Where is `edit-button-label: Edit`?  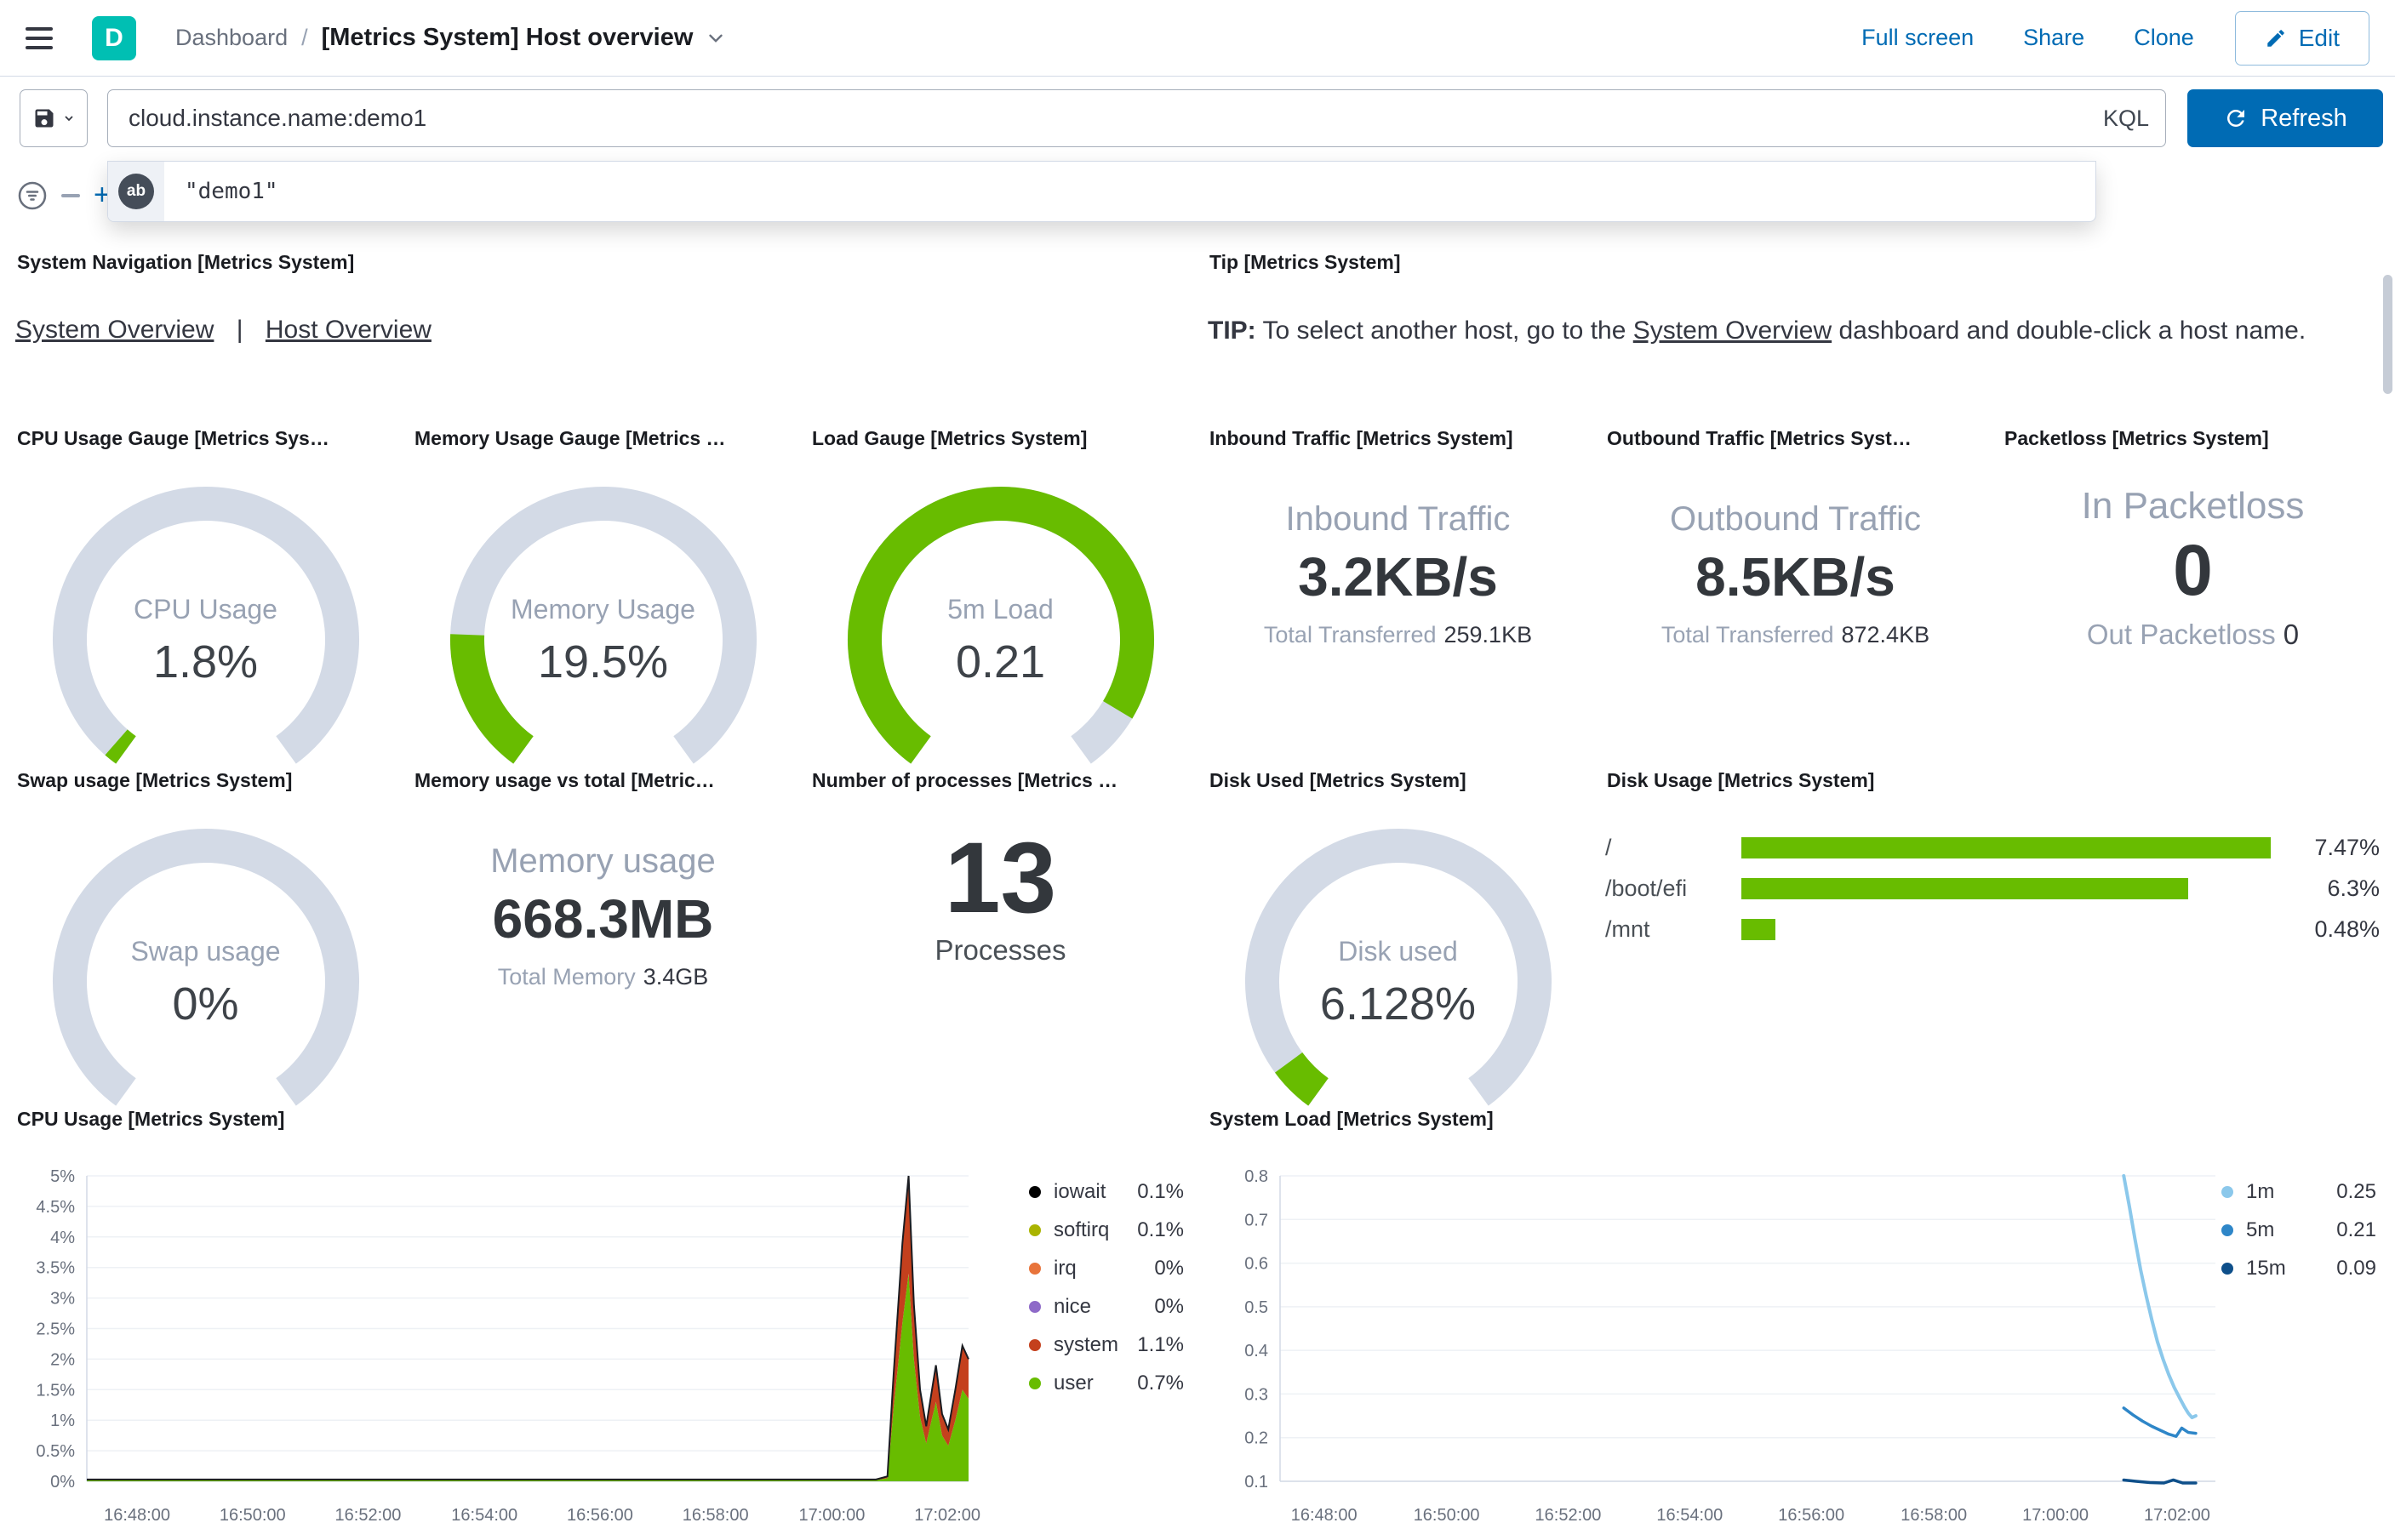
edit-button-label: Edit is located at coordinates (2319, 37).